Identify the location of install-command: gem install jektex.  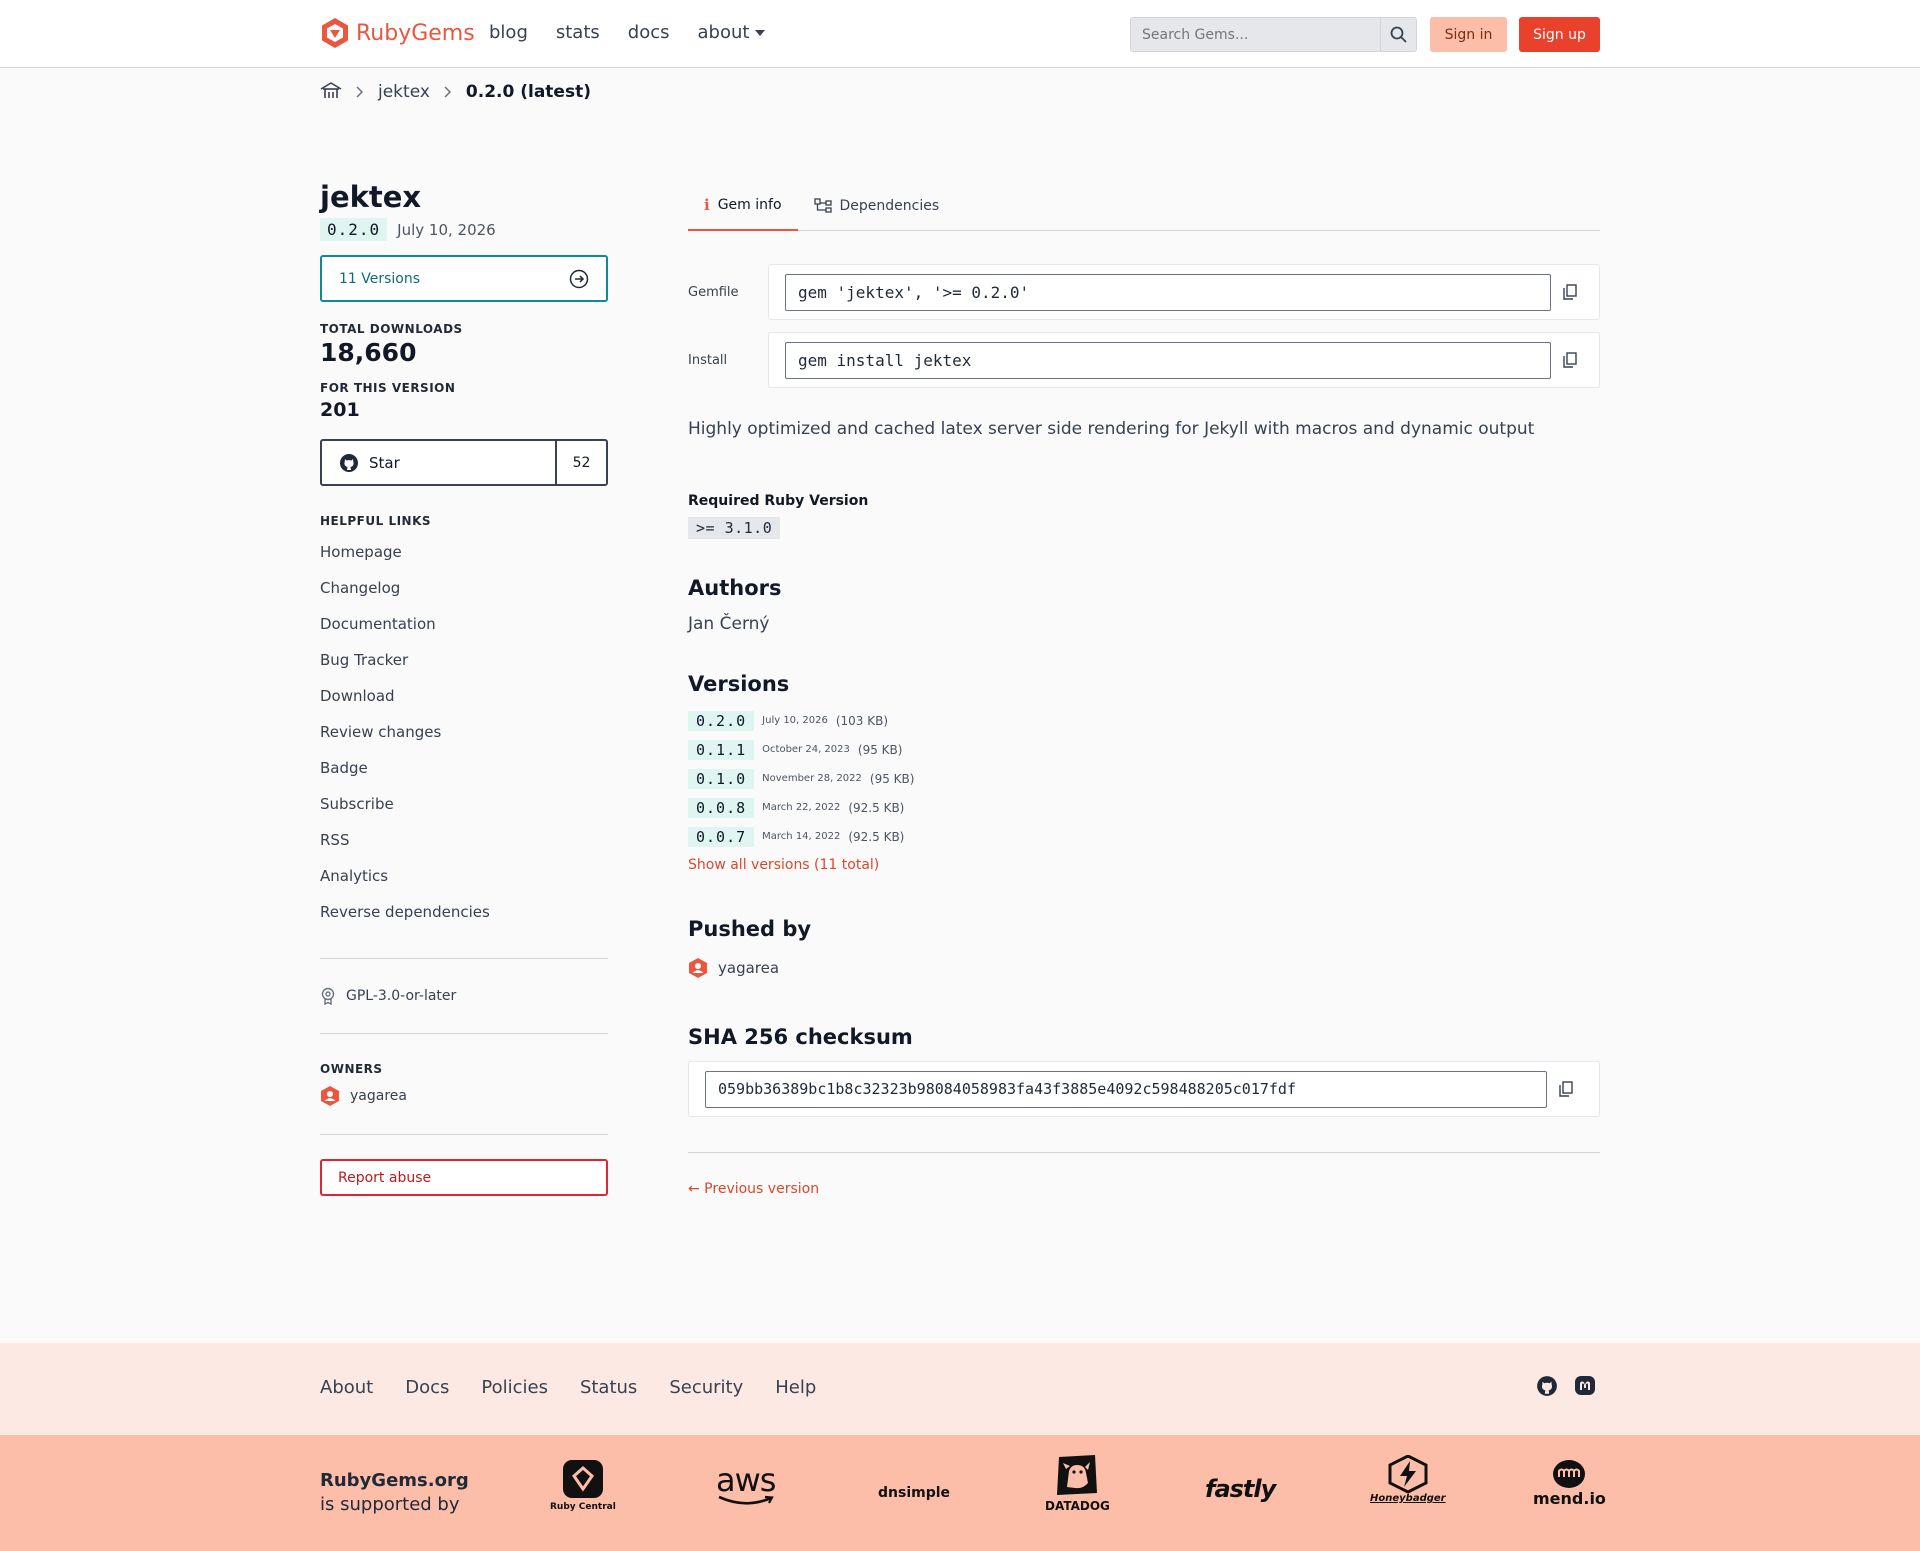
(1168, 360).